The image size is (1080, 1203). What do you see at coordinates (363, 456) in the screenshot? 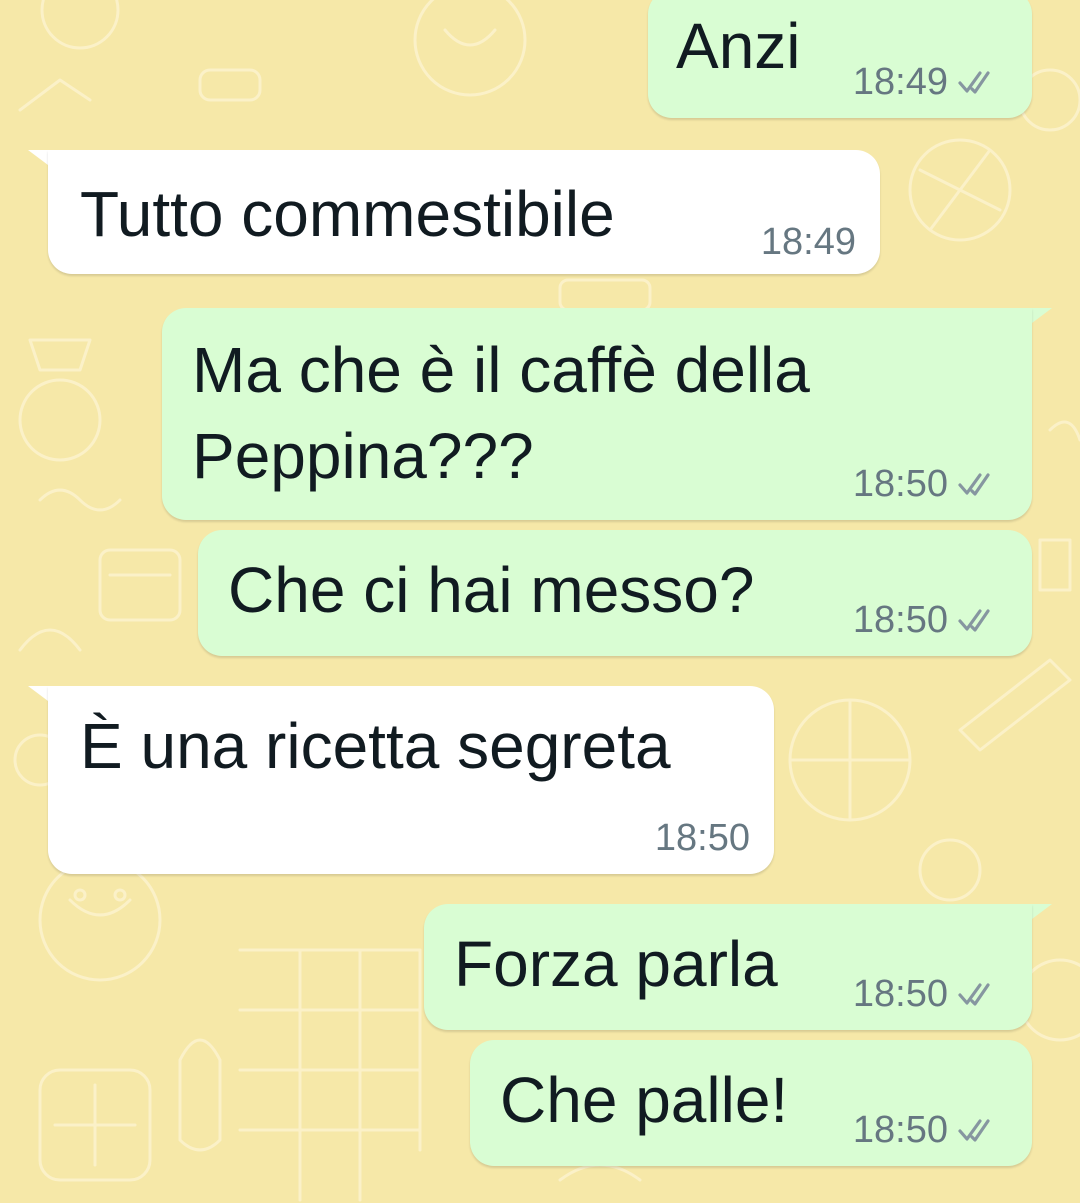
I see `message-text-line: Peppina???` at bounding box center [363, 456].